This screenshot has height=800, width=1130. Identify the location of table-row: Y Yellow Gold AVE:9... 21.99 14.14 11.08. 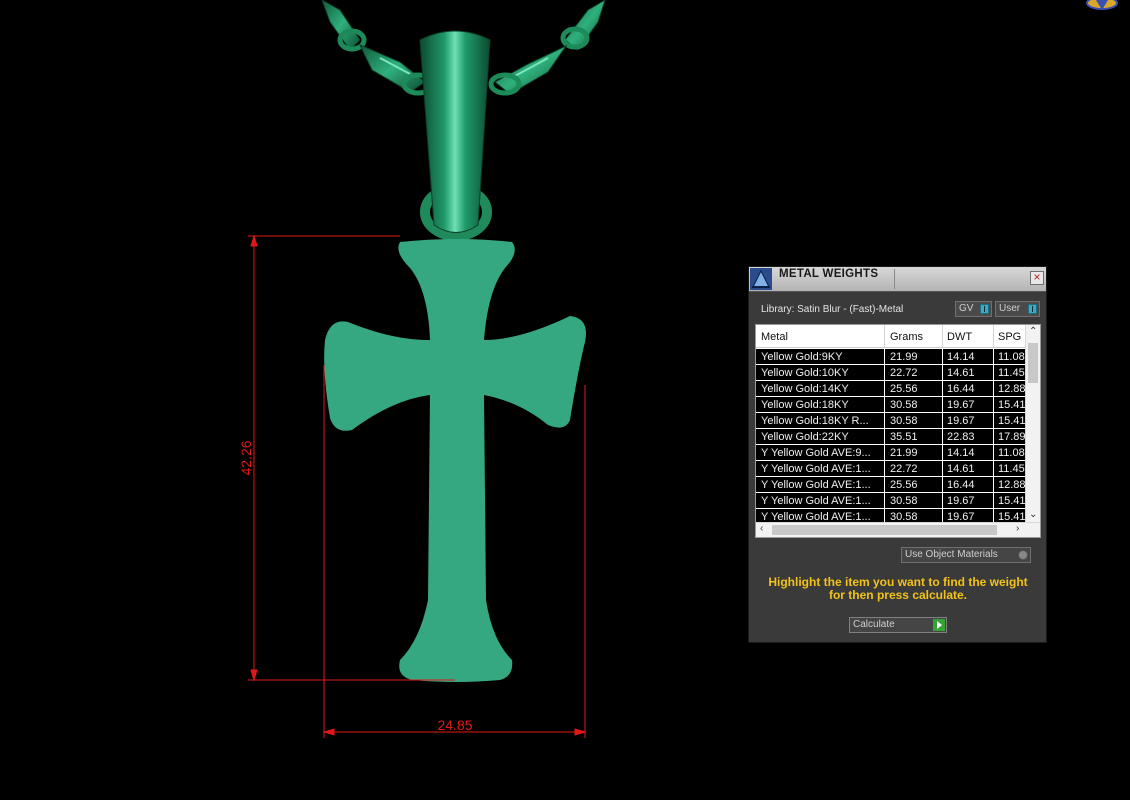
(891, 453).